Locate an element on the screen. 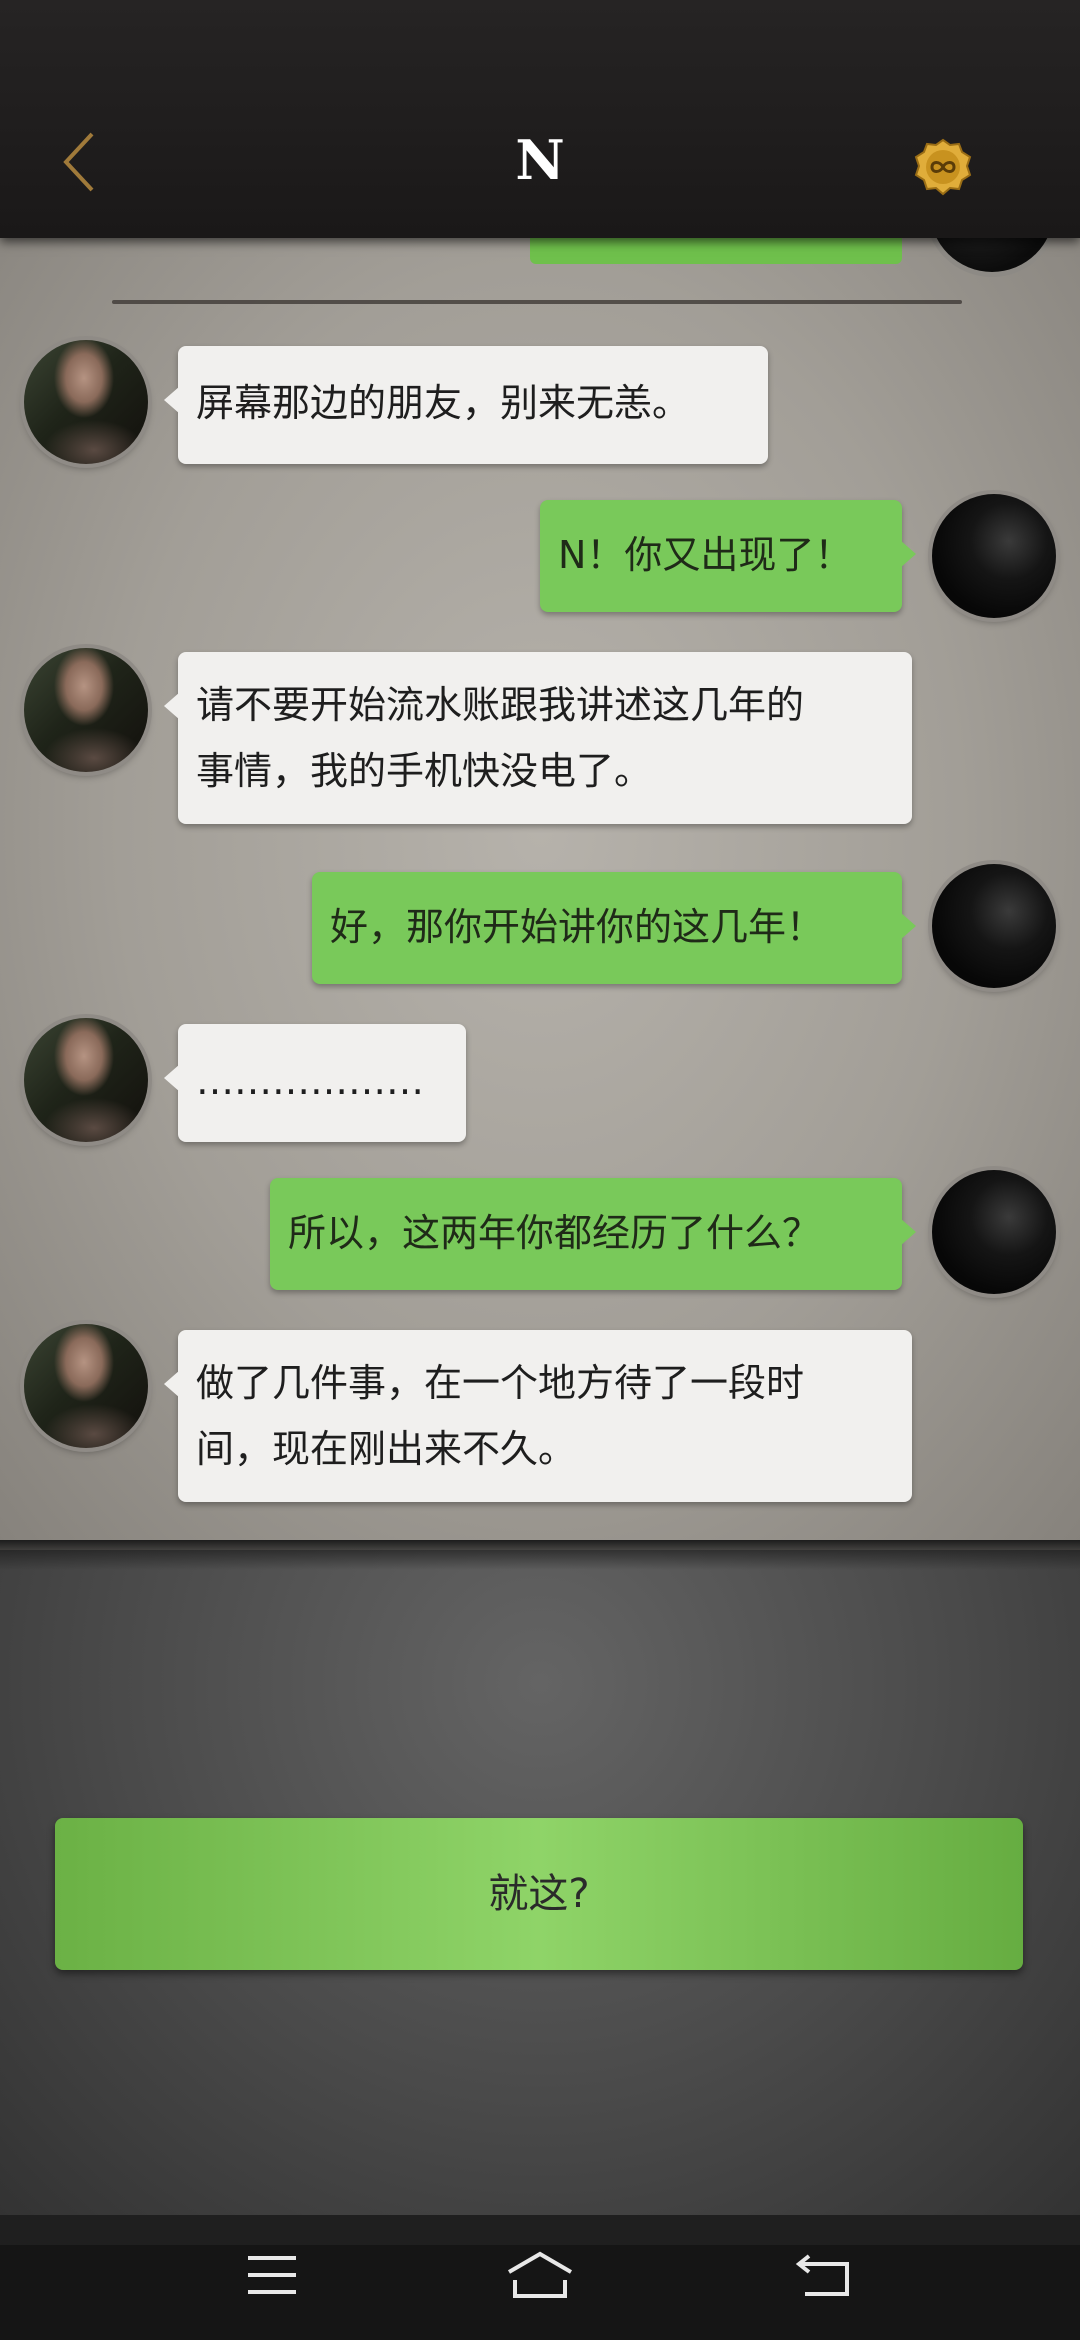 The image size is (1080, 2340). message-text: 屏幕那边的朋友，别来无恙。 is located at coordinates (443, 403).